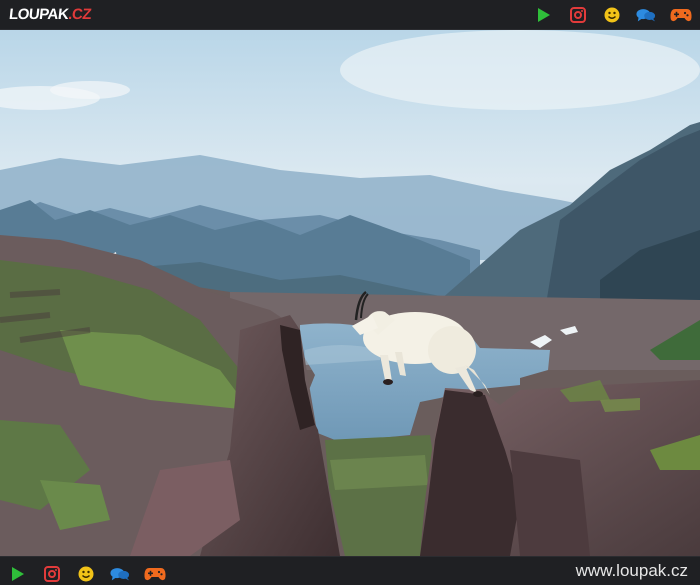 Image resolution: width=700 pixels, height=585 pixels. What do you see at coordinates (81, 14) in the screenshot?
I see `logo-tld-text: CZ` at bounding box center [81, 14].